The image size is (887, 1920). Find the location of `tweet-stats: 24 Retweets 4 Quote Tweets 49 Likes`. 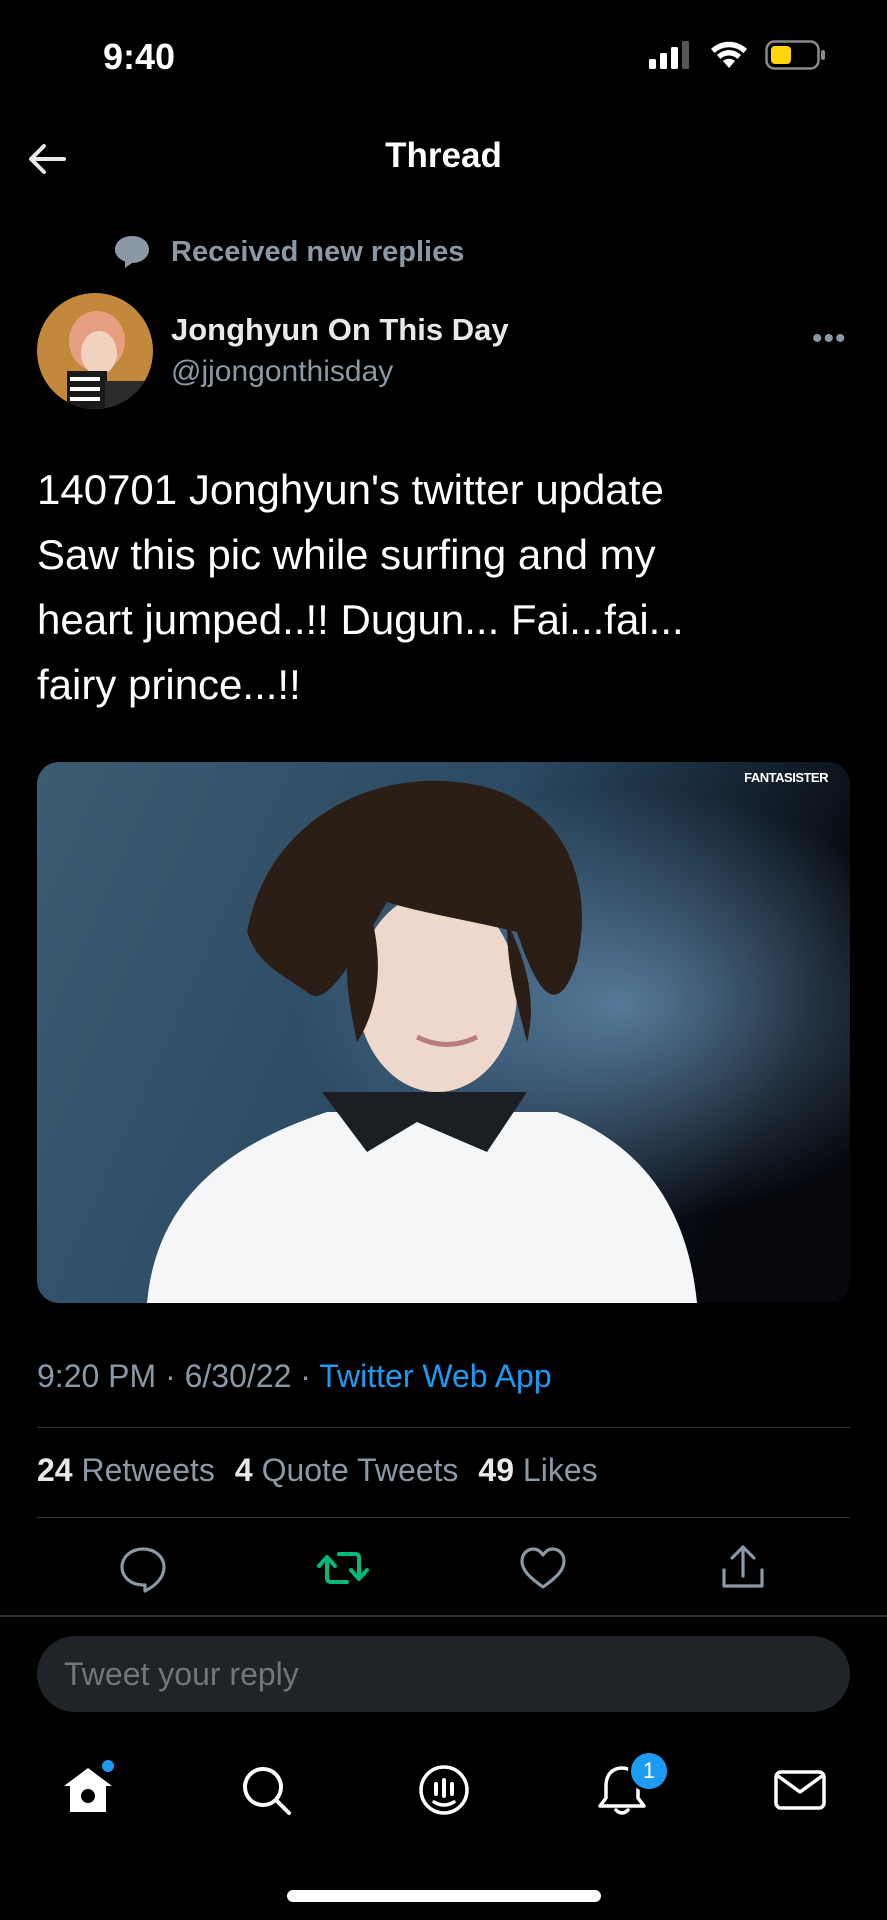

tweet-stats: 24 Retweets 4 Quote Tweets 49 Likes is located at coordinates (317, 1470).